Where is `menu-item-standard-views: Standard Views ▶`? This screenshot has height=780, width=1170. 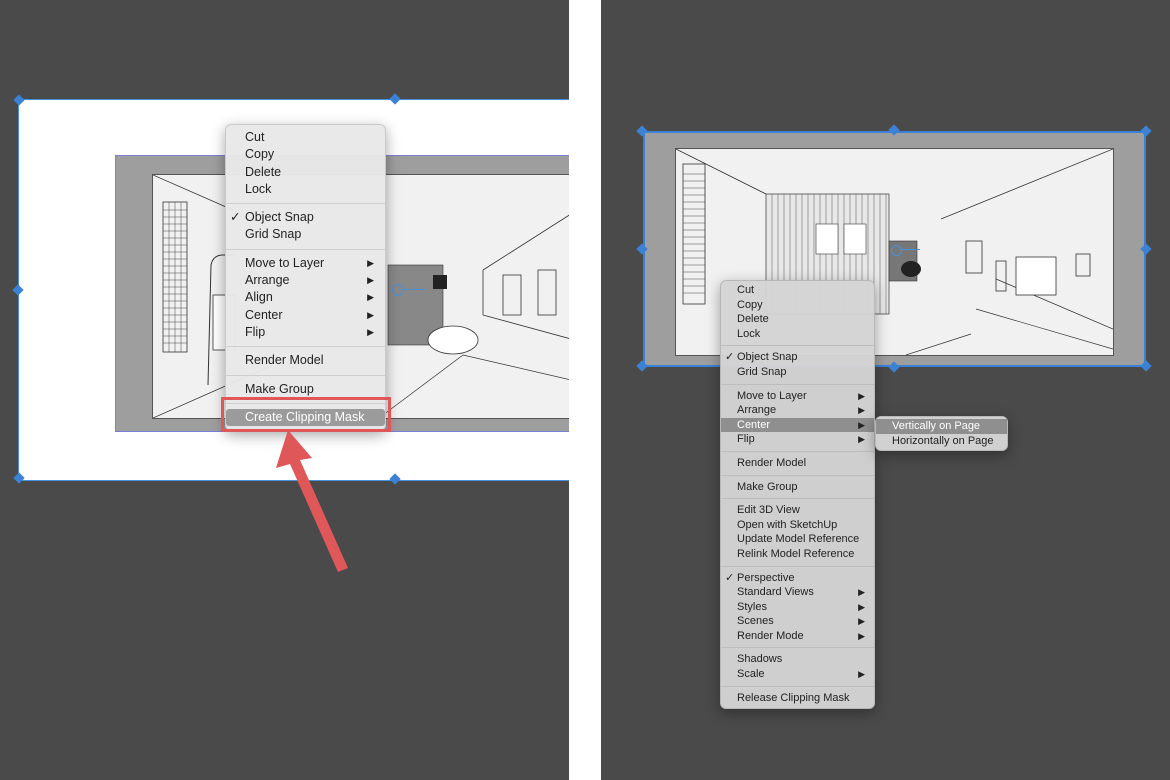
menu-item-standard-views: Standard Views ▶ is located at coordinates (797, 592).